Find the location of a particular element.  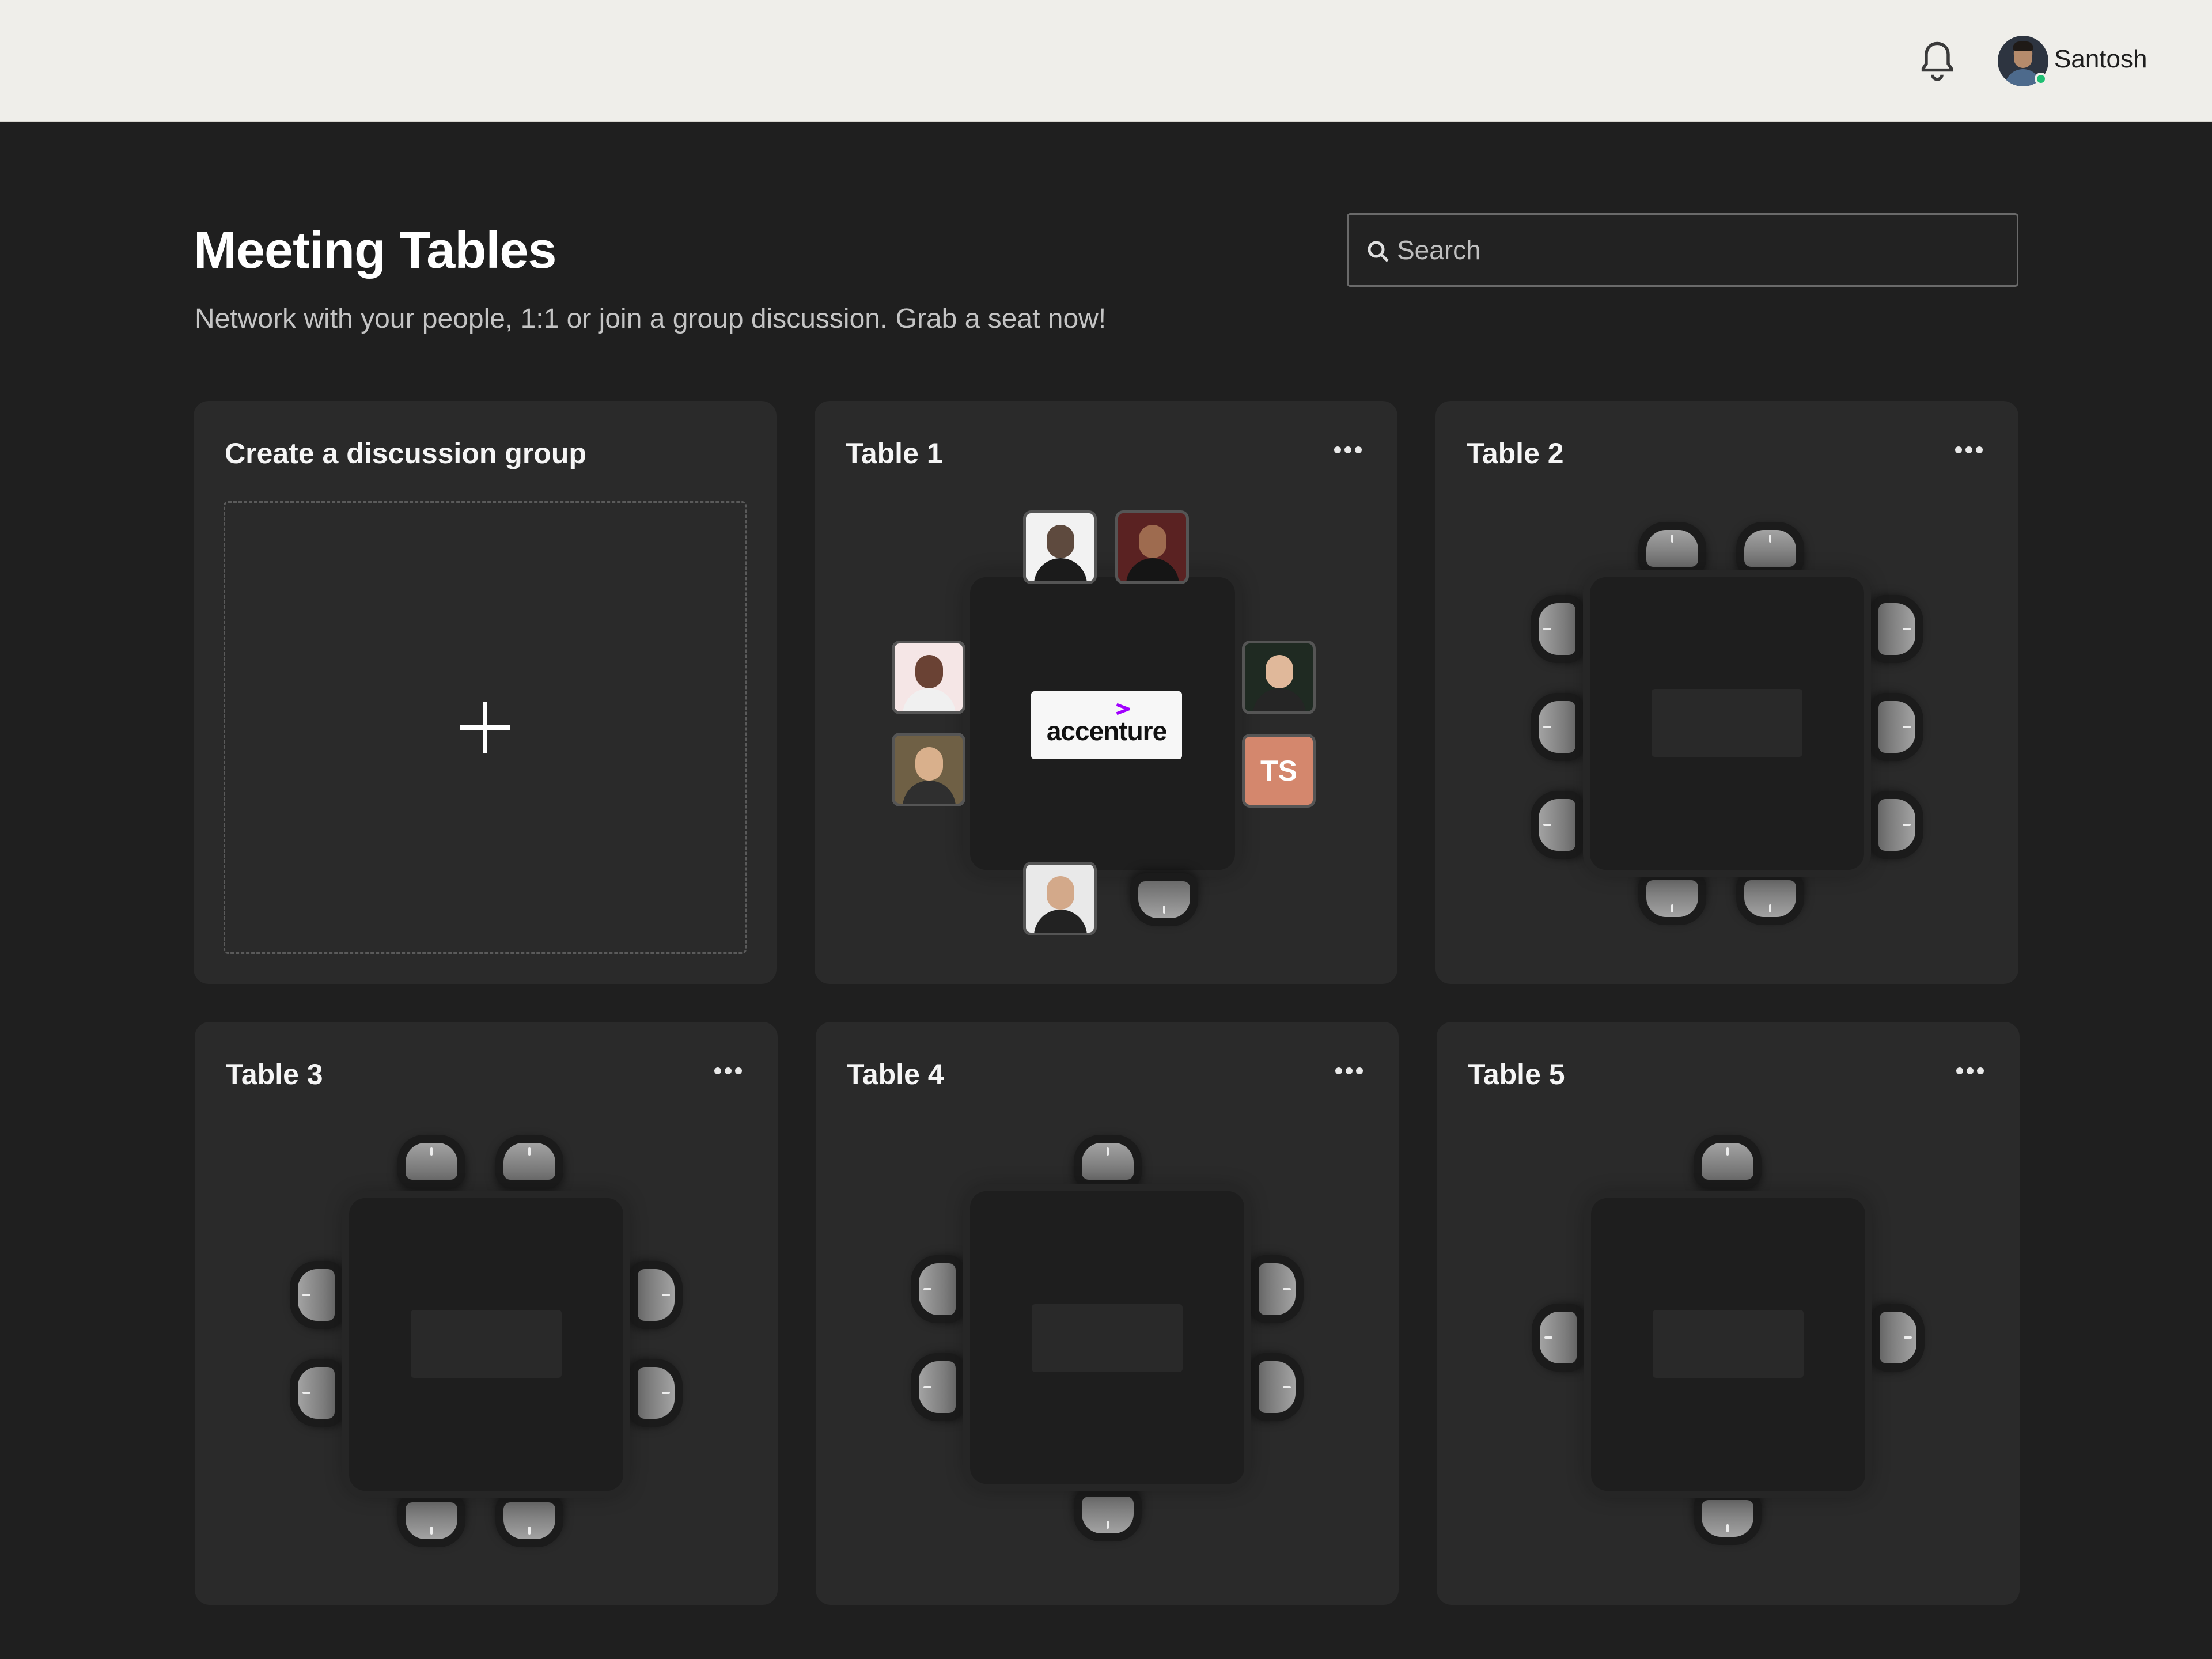

accenture-logo-icon is located at coordinates (1123, 709).